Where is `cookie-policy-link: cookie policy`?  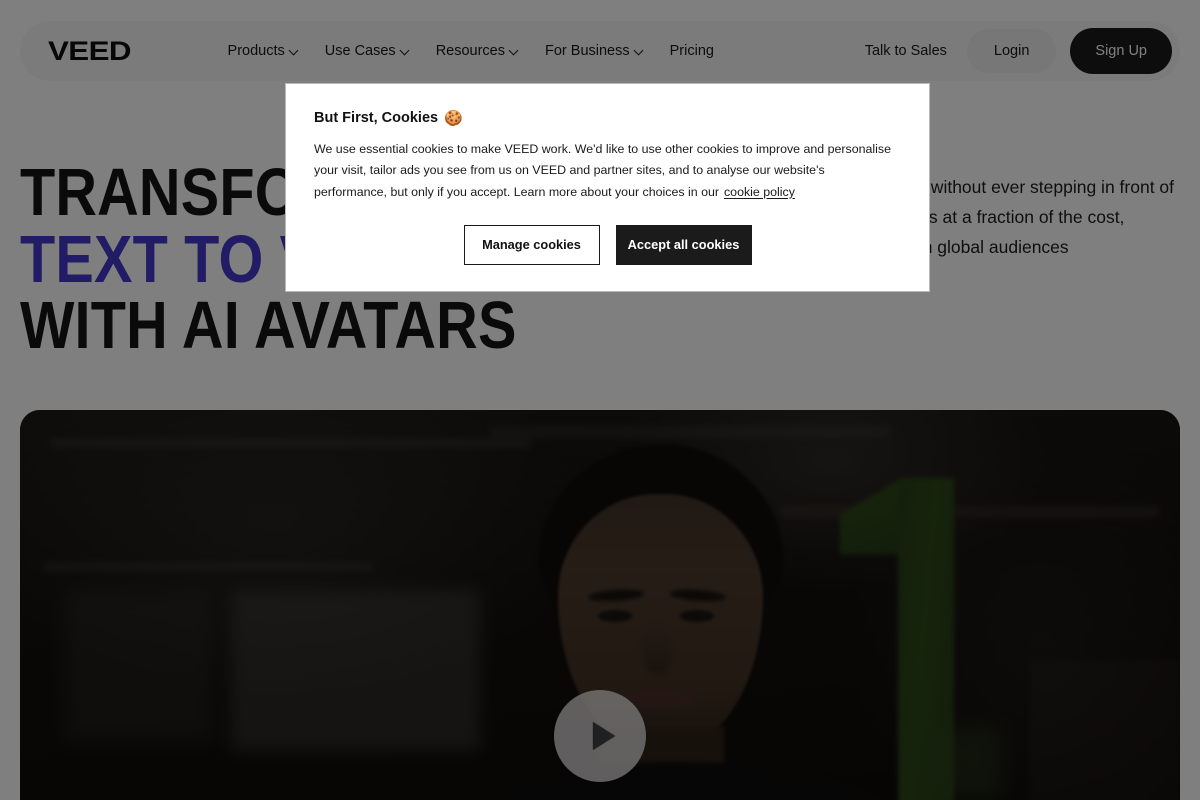 cookie-policy-link: cookie policy is located at coordinates (759, 192).